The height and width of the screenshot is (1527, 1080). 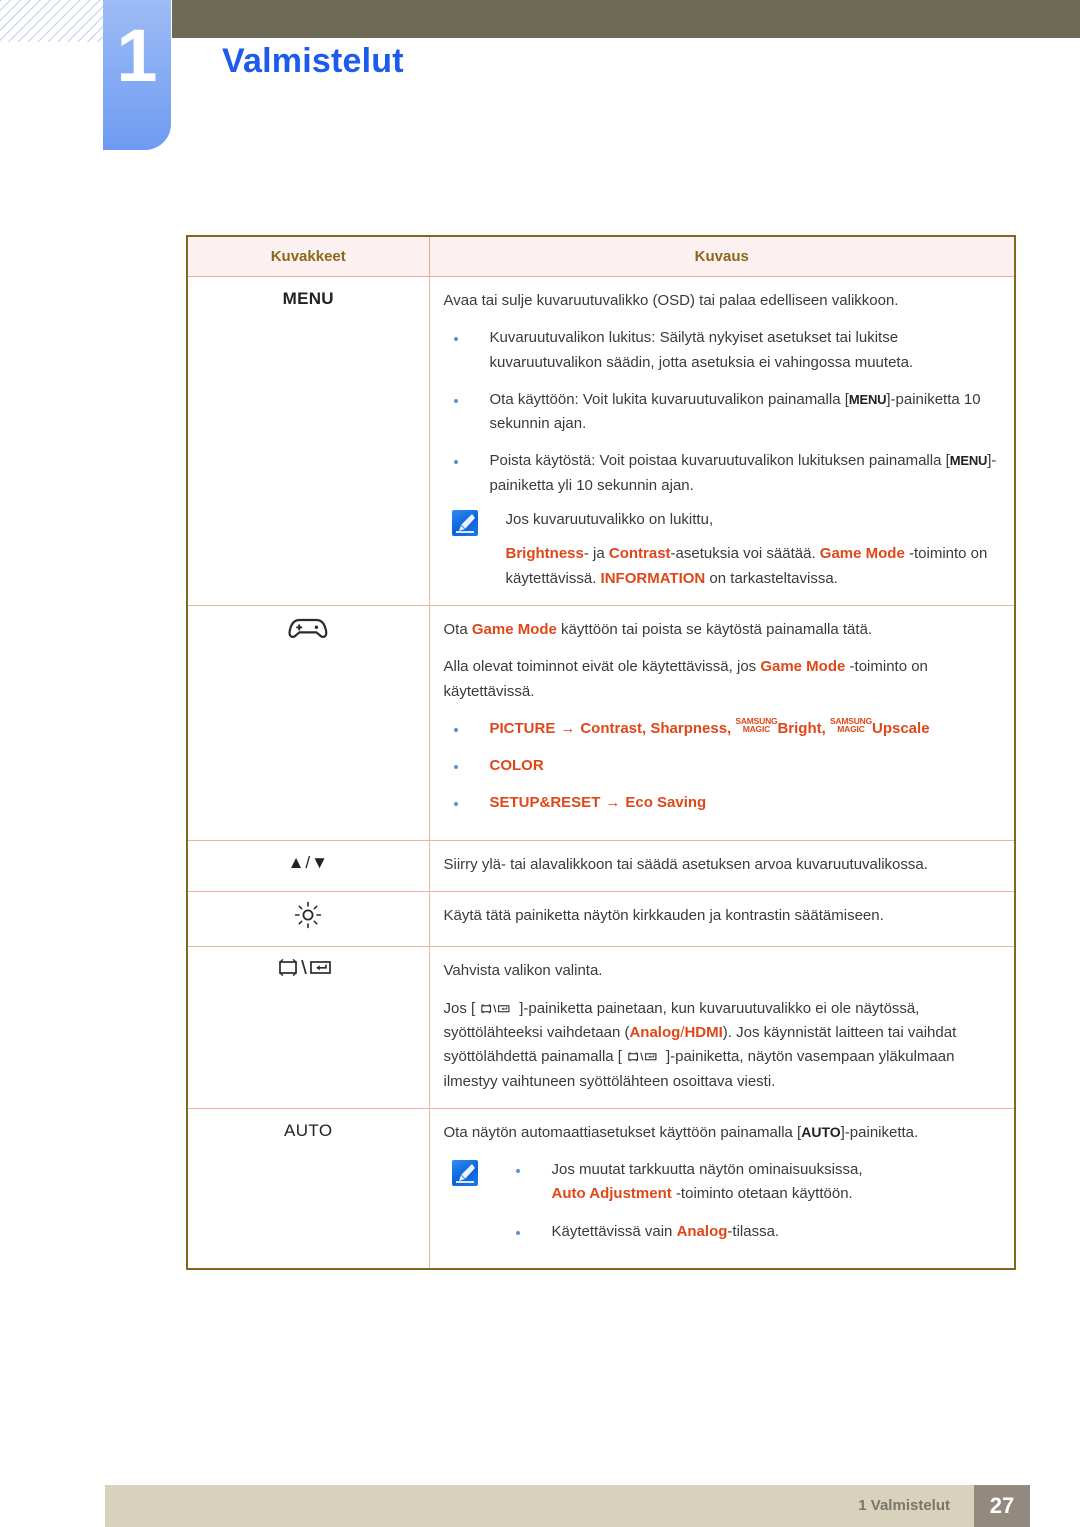 I want to click on gamepad-icon, so click(x=308, y=633).